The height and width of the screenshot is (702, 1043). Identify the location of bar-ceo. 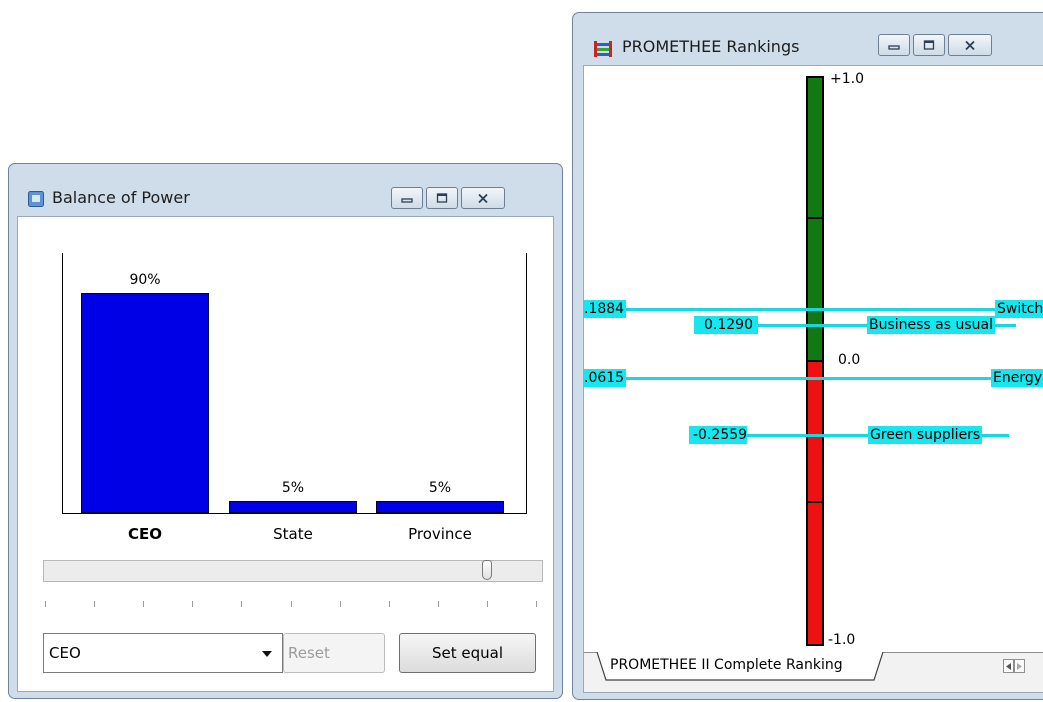
(145, 403).